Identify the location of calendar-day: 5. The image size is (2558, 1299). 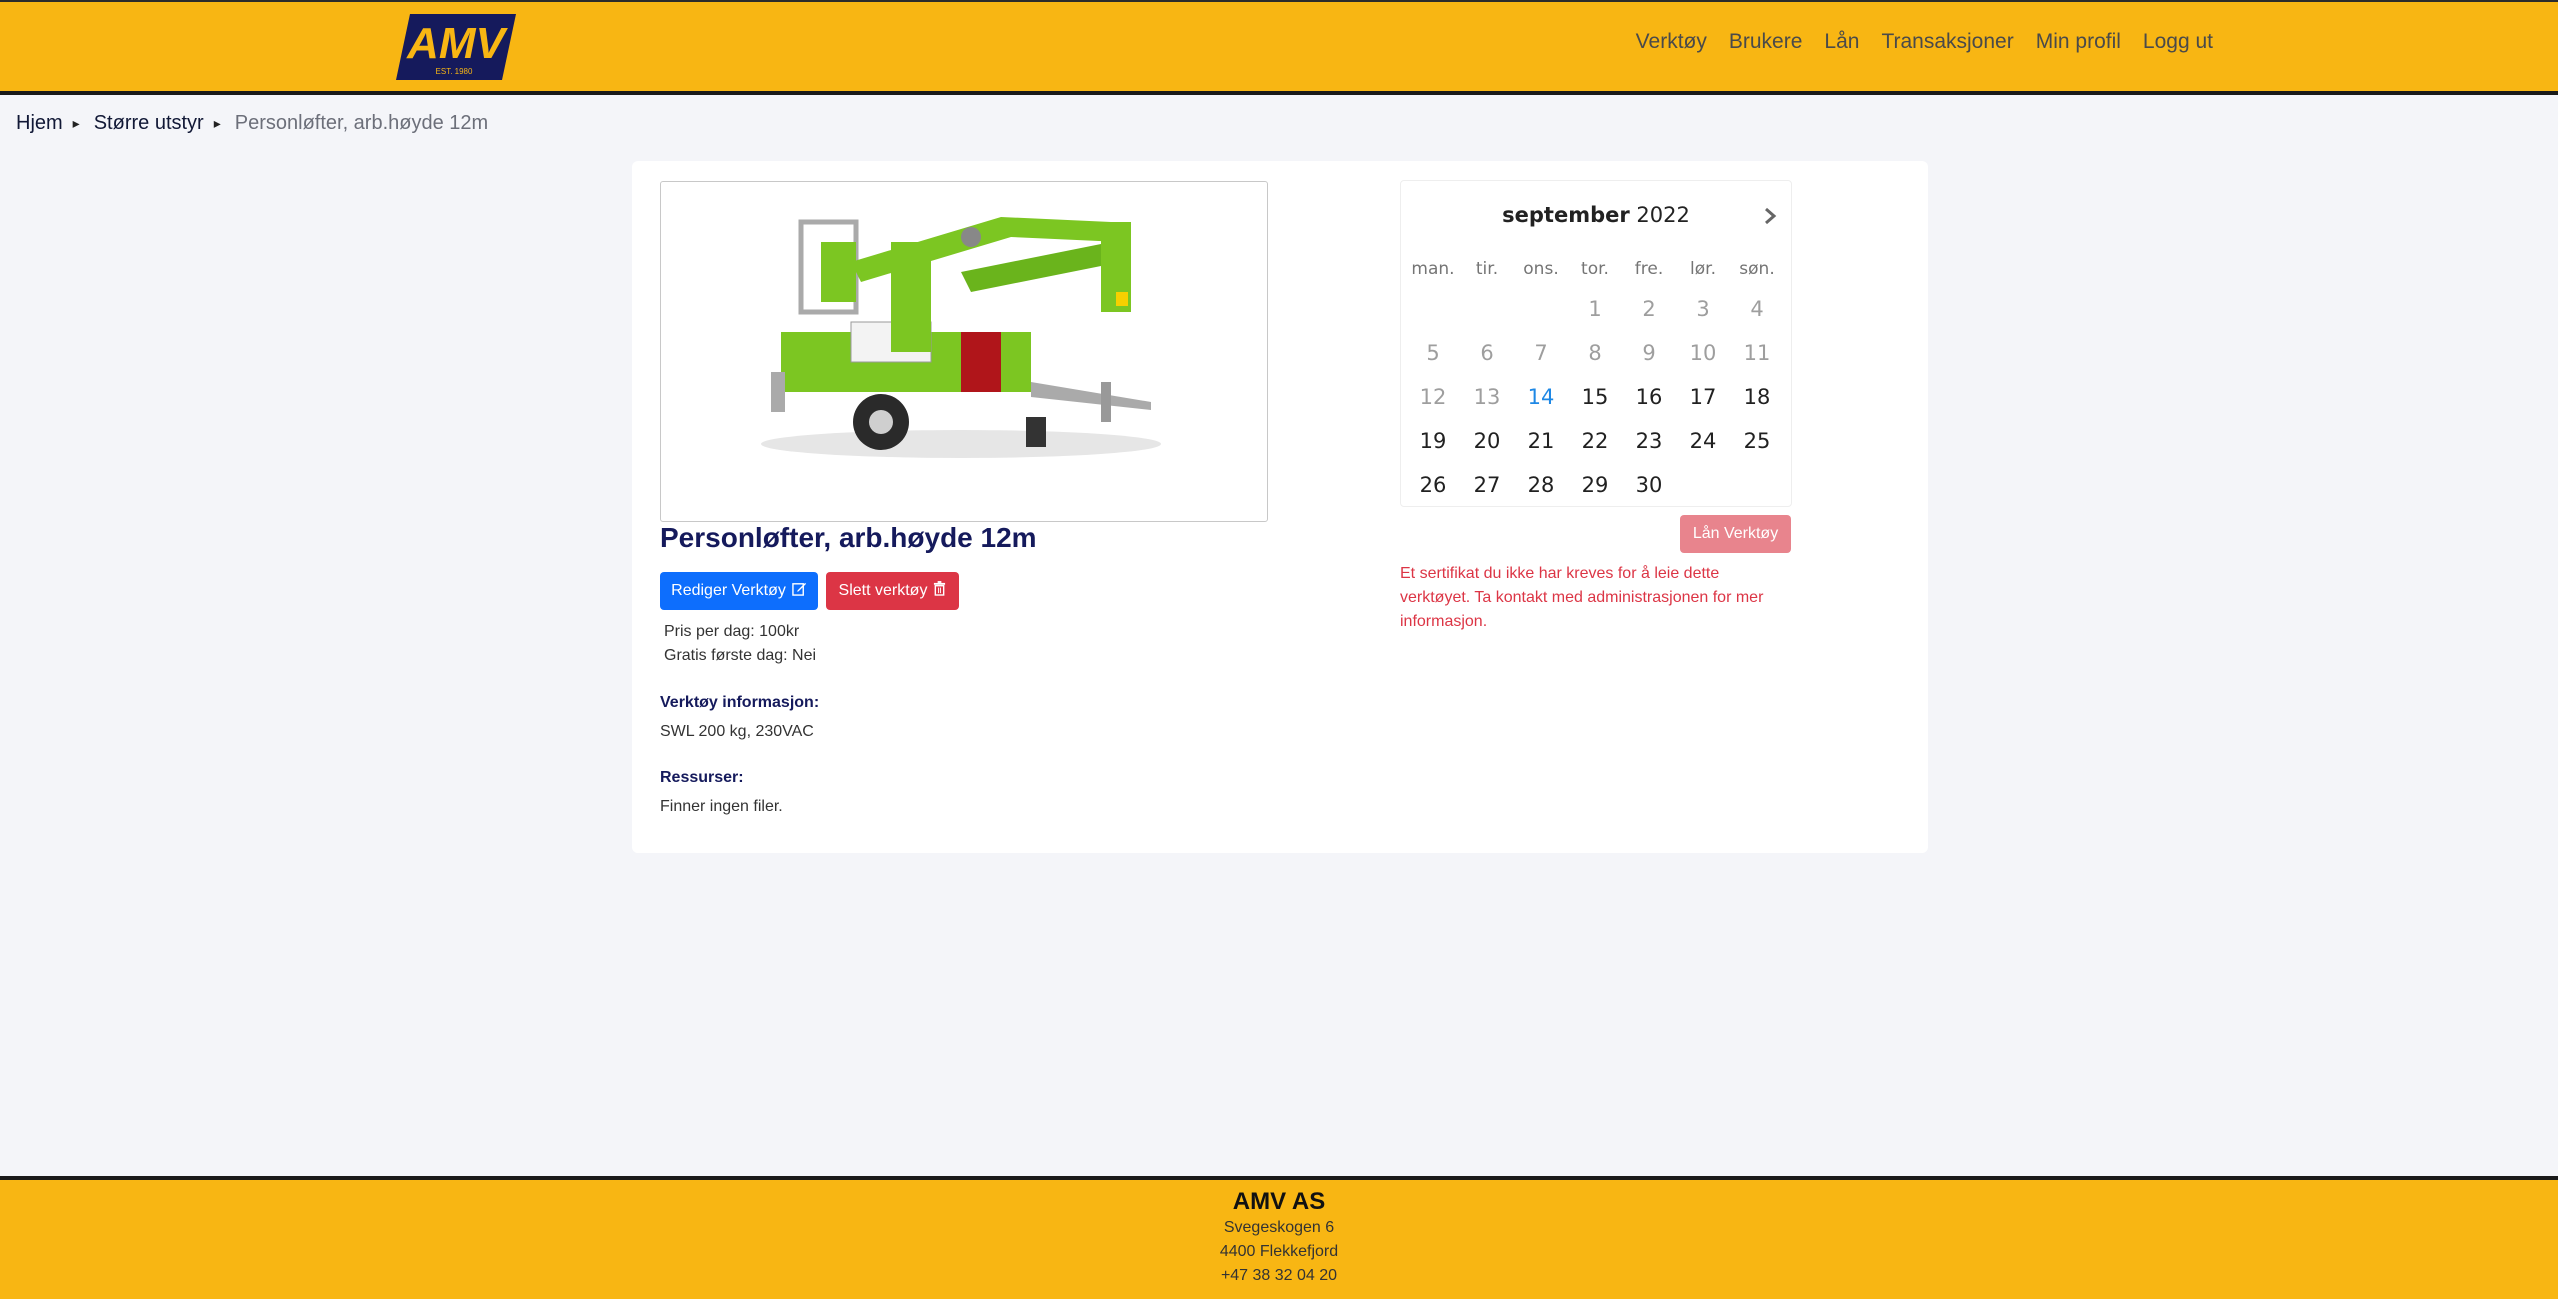
(1433, 353).